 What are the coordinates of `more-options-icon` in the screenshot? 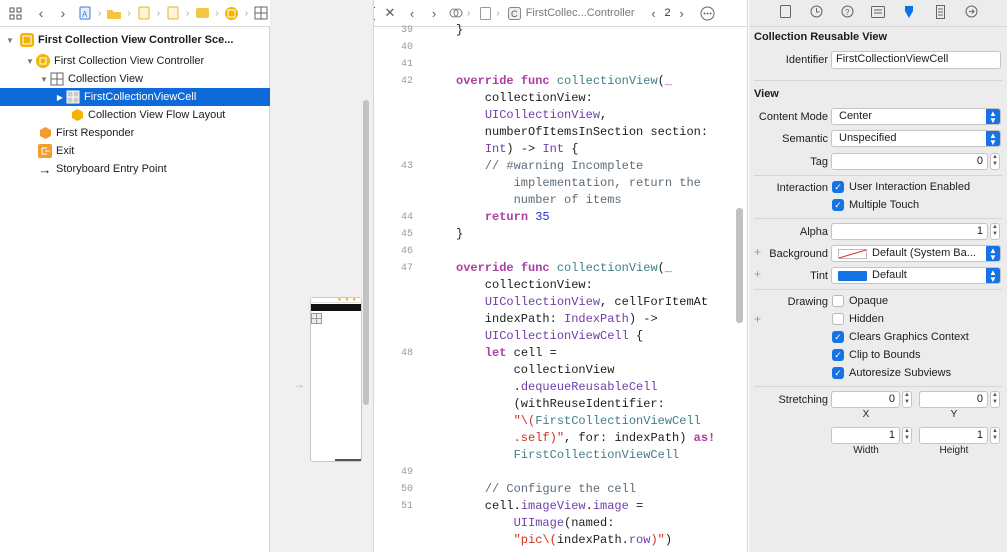 It's located at (708, 13).